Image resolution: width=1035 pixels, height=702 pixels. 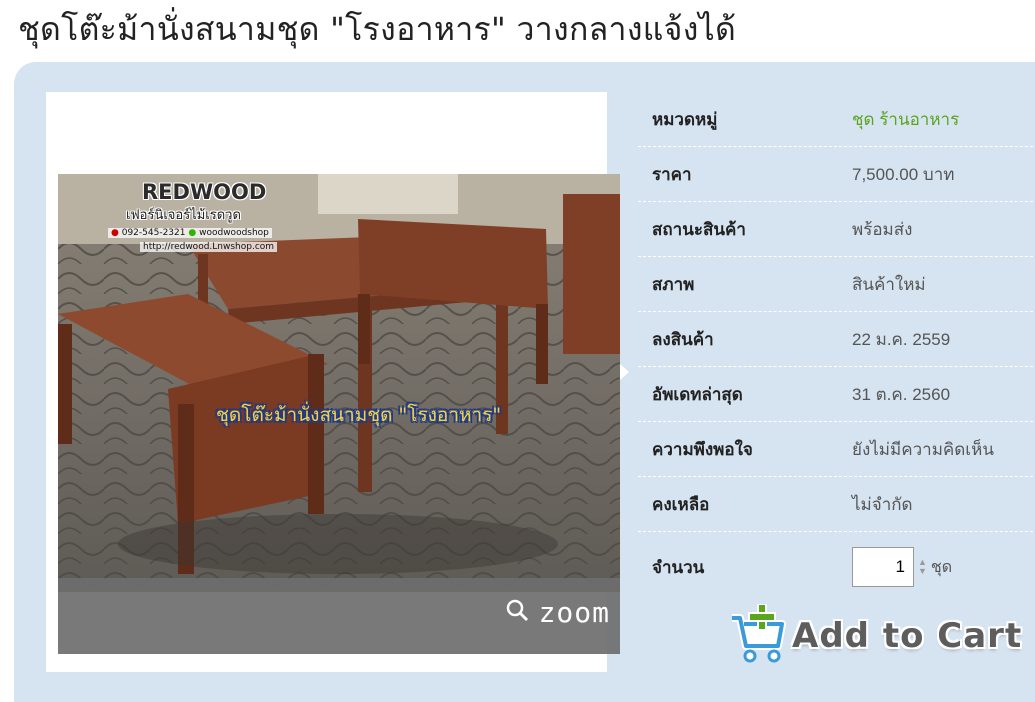 What do you see at coordinates (697, 394) in the screenshot?
I see `detail-label: อัพเดทล่าสุด` at bounding box center [697, 394].